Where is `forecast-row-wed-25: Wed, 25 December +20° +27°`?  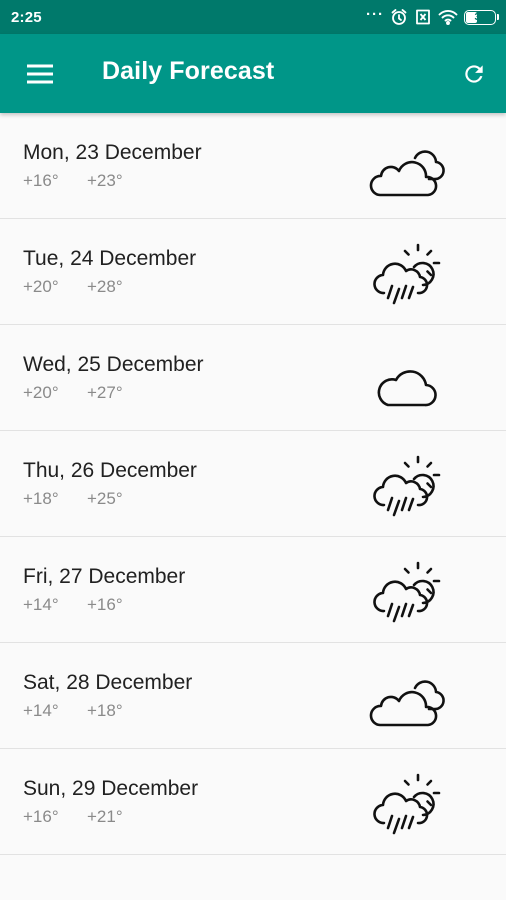
forecast-row-wed-25: Wed, 25 December +20° +27° is located at coordinates (253, 378).